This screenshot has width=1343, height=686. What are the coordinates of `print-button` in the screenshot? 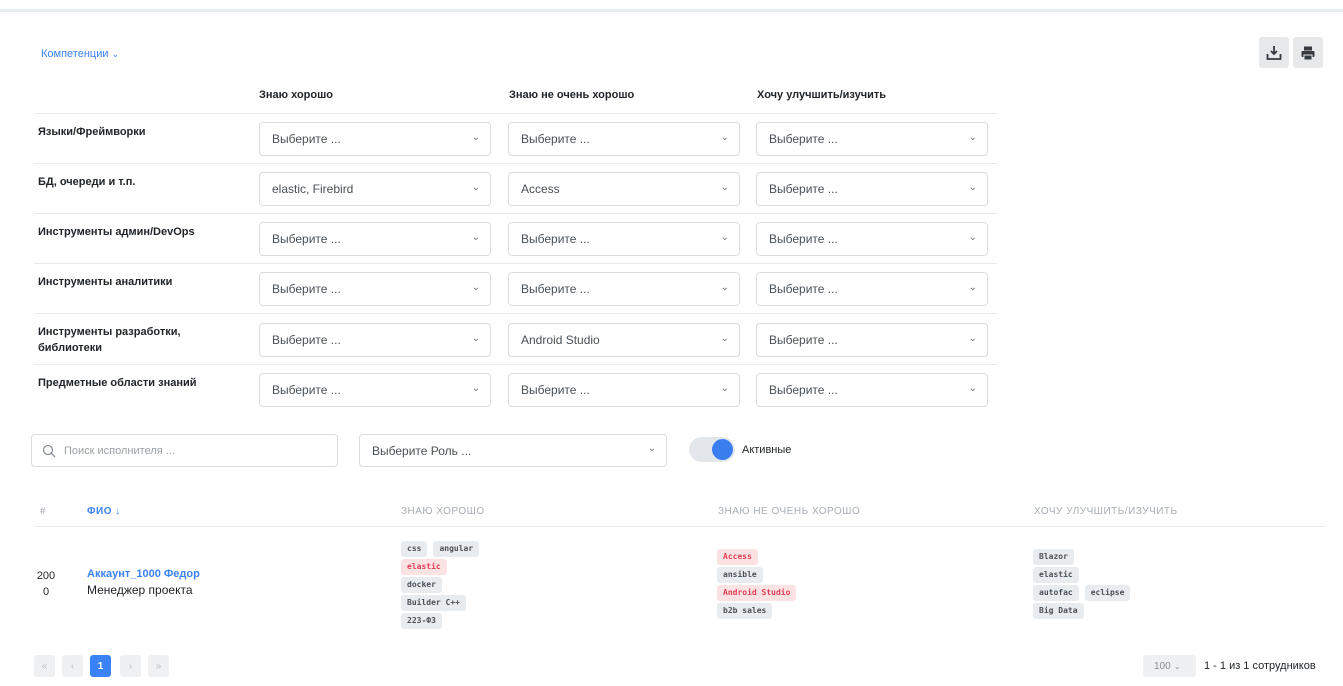 It's located at (1308, 52).